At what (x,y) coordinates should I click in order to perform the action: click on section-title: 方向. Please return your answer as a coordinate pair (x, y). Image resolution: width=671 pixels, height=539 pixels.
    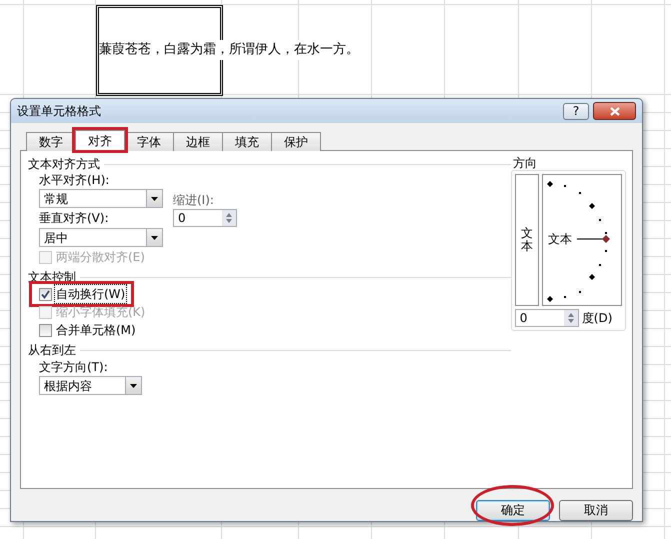
    Looking at the image, I should click on (525, 163).